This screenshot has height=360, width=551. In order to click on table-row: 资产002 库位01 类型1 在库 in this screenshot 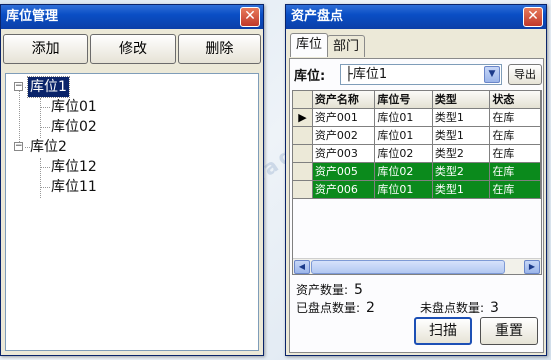, I will do `click(417, 136)`.